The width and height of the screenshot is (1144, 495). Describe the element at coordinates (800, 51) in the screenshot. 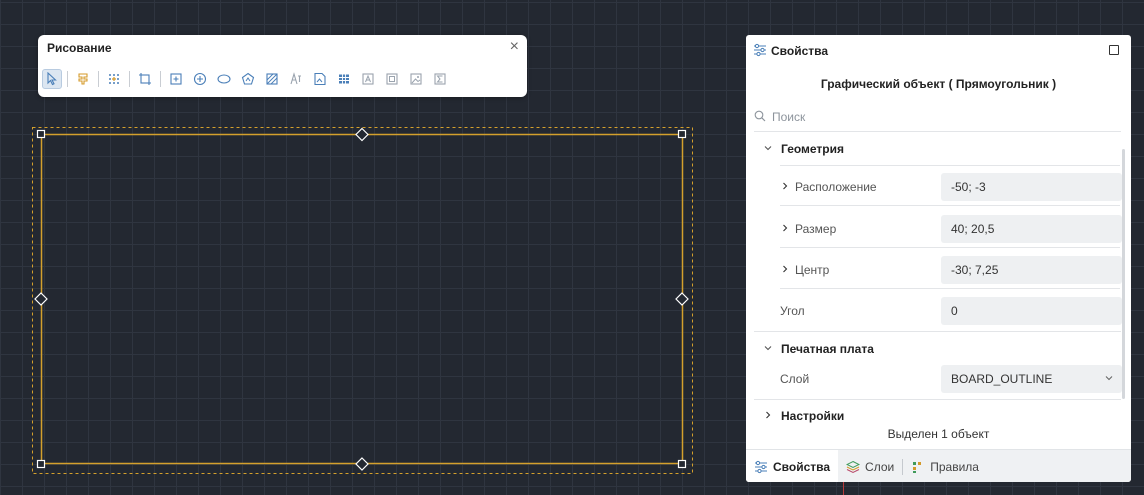

I see `panel-title: Свойства` at that location.